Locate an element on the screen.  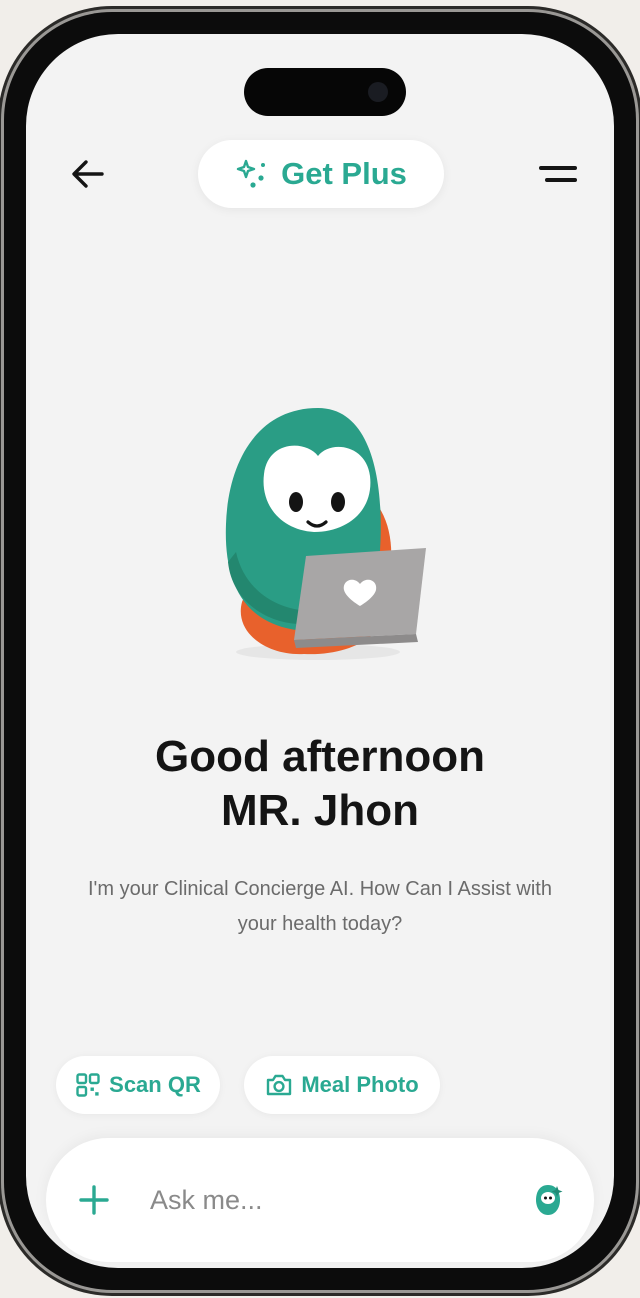
greeting-name: MR. Jhon is located at coordinates (320, 810).